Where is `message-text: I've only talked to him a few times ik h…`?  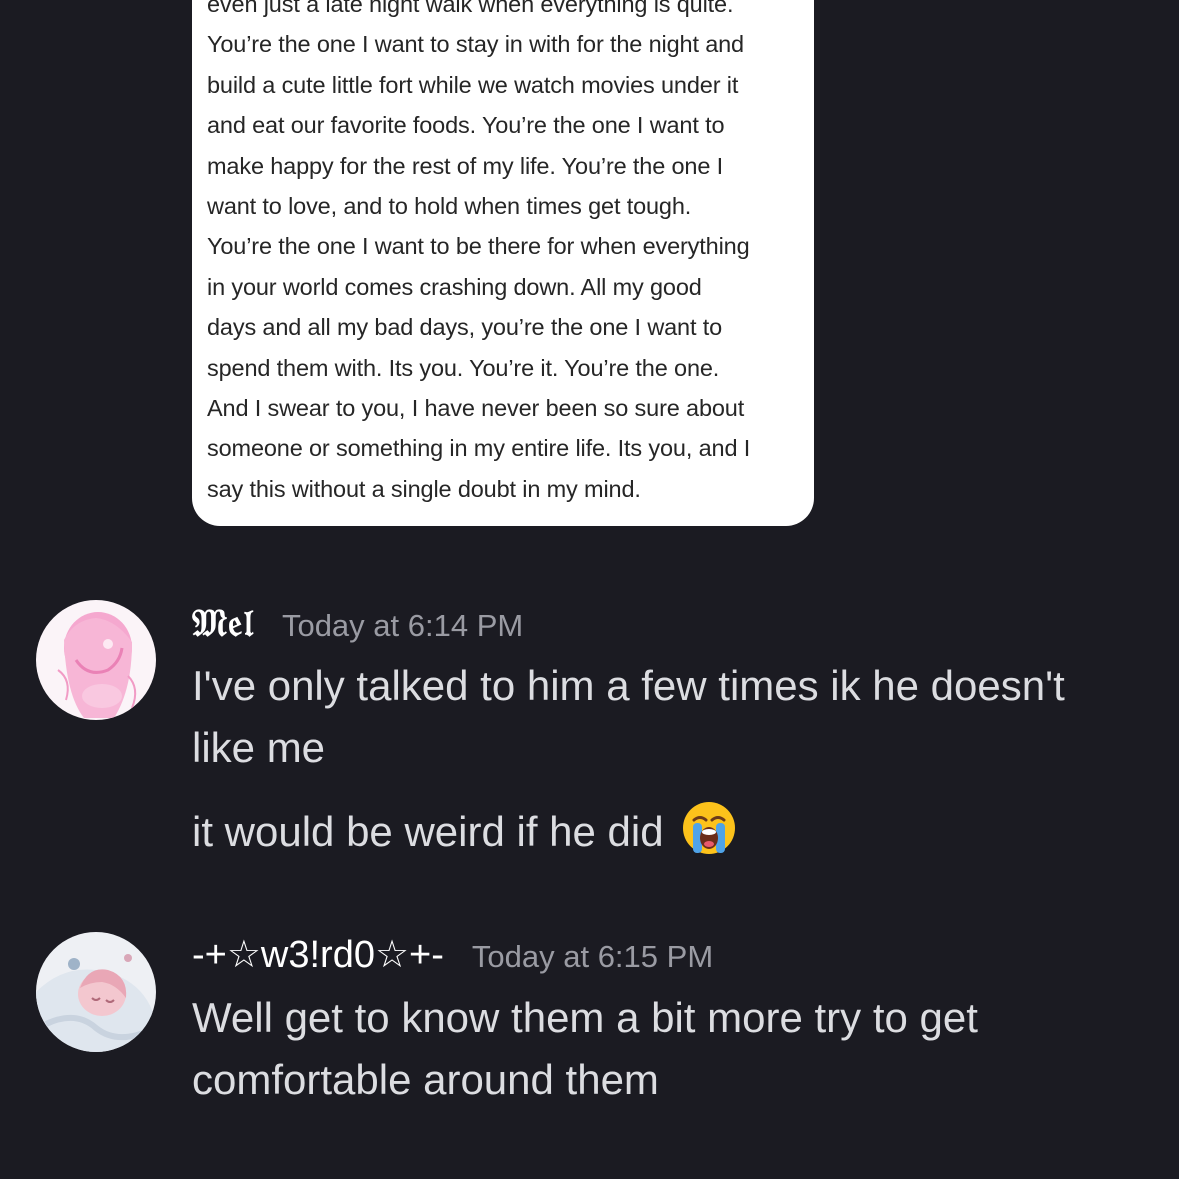
message-text: I've only talked to him a few times ik h… is located at coordinates (628, 685).